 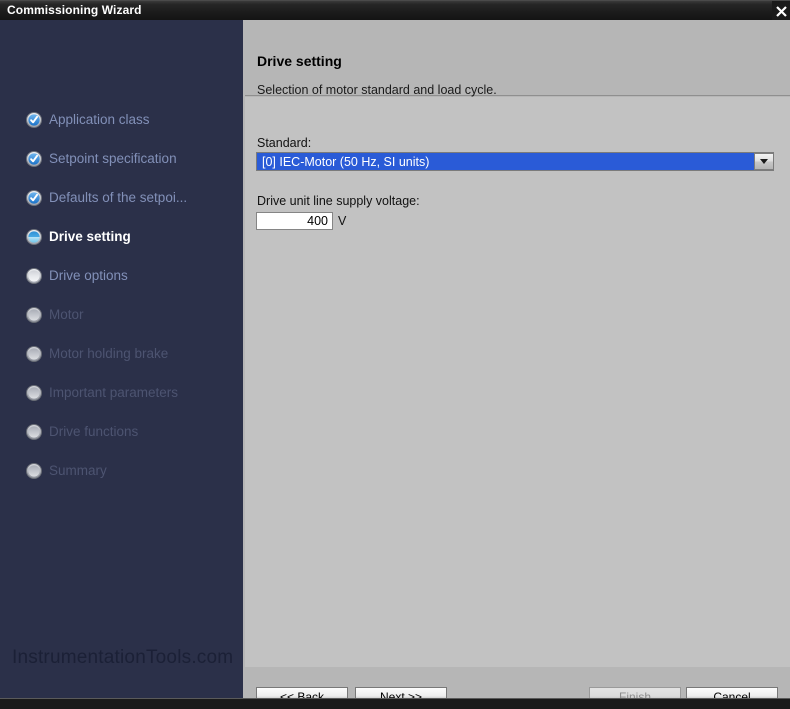 I want to click on watermark-text: InstrumentationTools.com, so click(x=123, y=657).